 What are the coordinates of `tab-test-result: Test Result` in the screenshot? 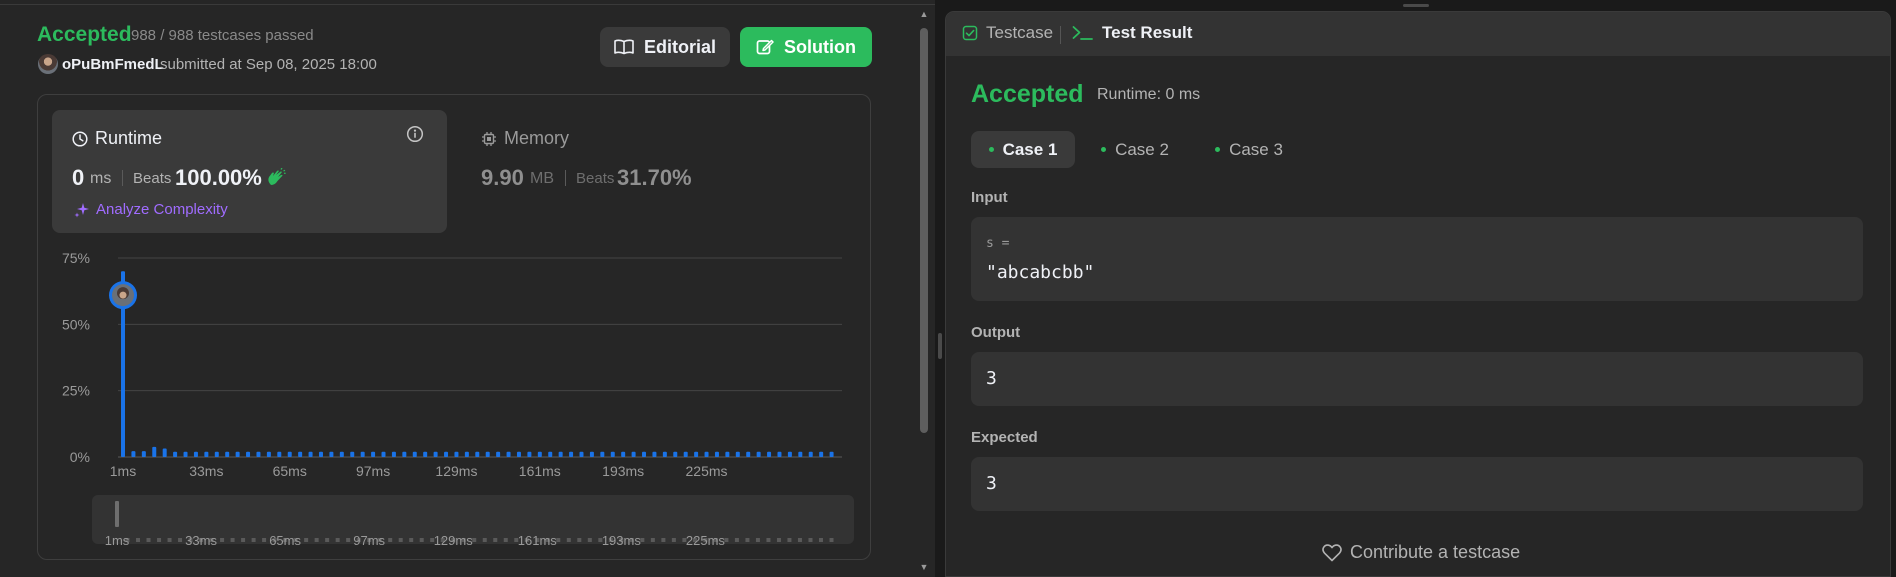 It's located at (1132, 33).